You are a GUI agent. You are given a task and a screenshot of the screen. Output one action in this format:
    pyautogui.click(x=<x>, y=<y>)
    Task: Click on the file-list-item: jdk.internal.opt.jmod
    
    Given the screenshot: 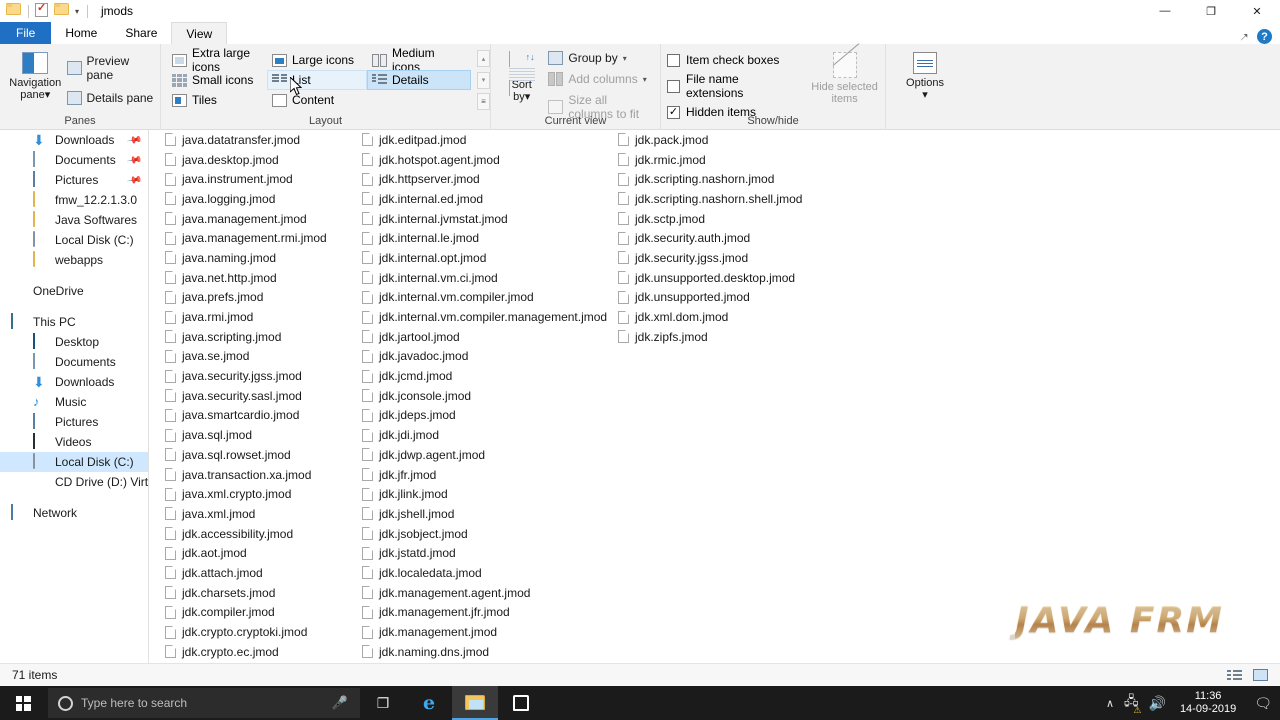 What is the action you would take?
    pyautogui.click(x=474, y=258)
    